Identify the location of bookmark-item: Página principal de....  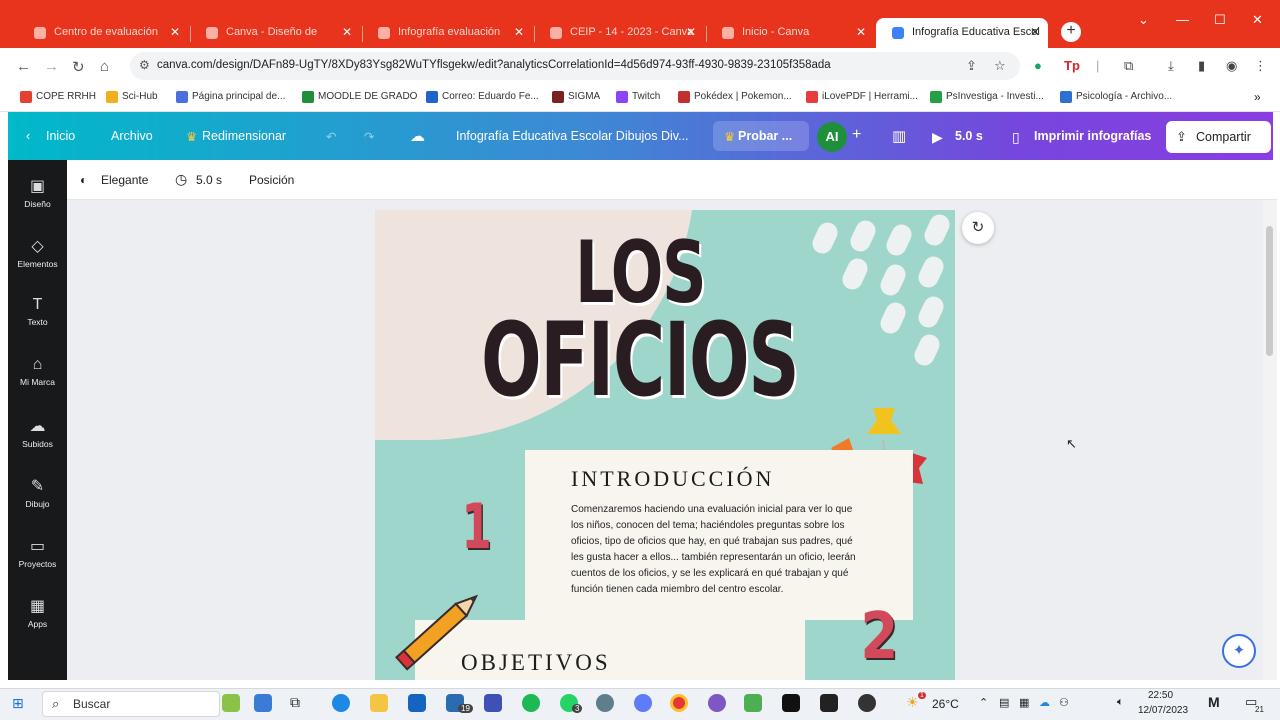
(230, 97).